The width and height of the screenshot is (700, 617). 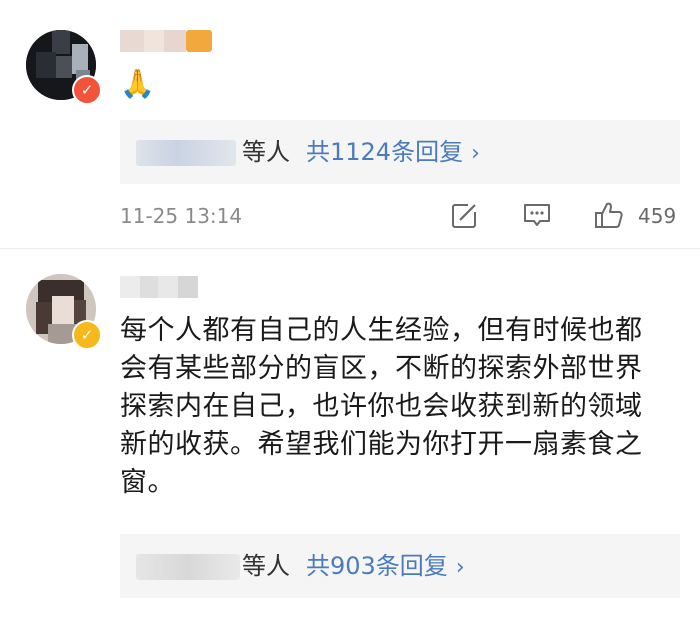 What do you see at coordinates (350, 248) in the screenshot?
I see `divider` at bounding box center [350, 248].